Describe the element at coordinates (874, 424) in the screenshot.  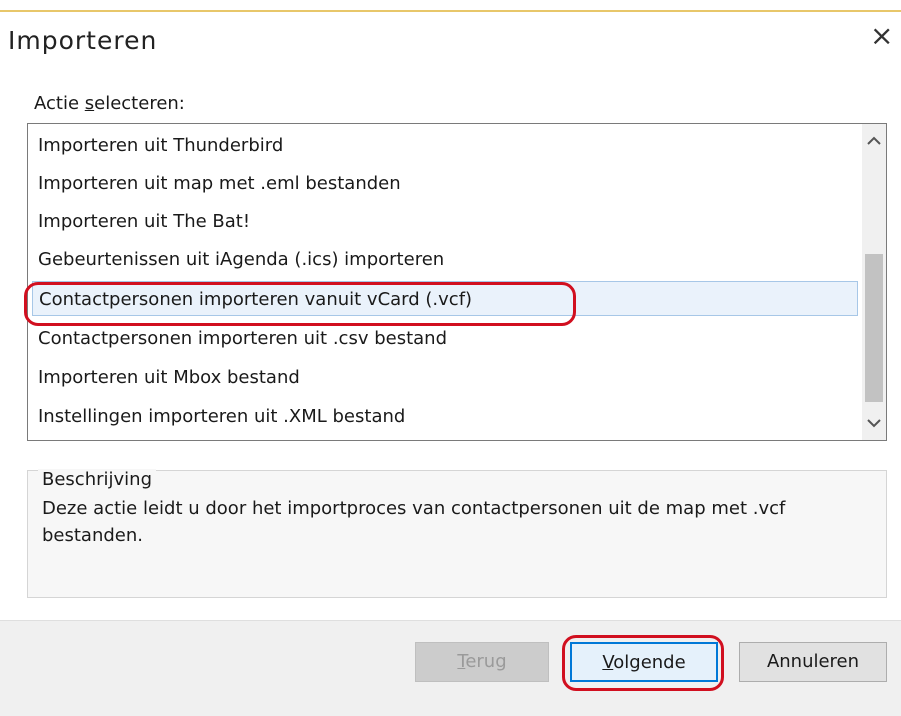
I see `chevron-down-icon` at that location.